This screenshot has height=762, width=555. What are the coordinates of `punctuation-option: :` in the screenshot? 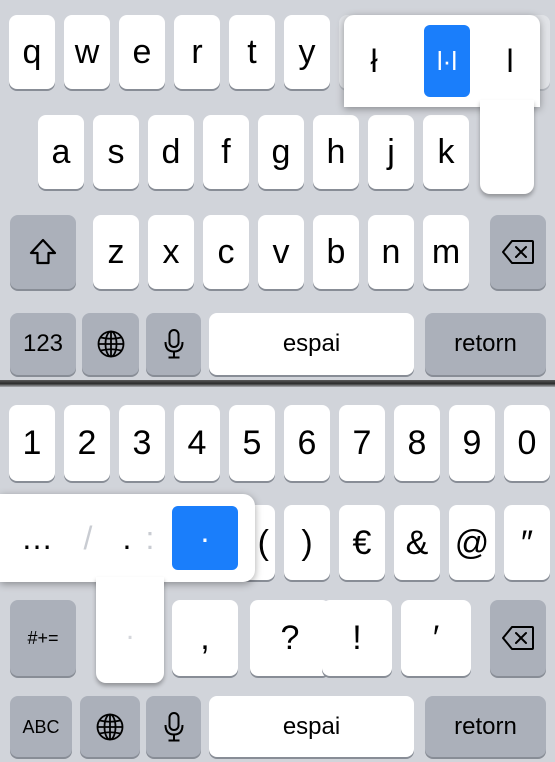 It's located at (150, 538).